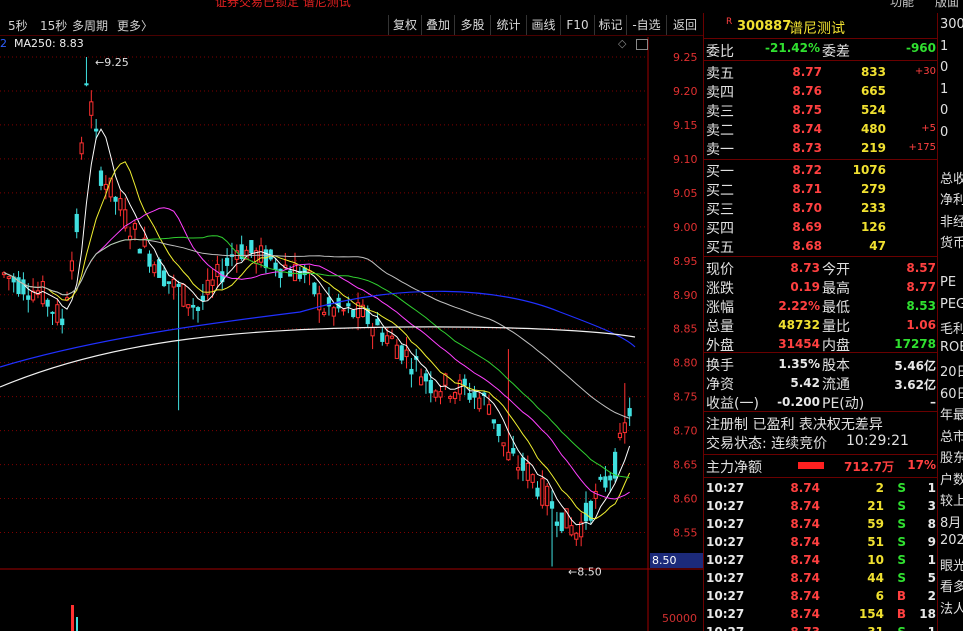 Image resolution: width=963 pixels, height=631 pixels. I want to click on far-right-item: 60日, so click(951, 394).